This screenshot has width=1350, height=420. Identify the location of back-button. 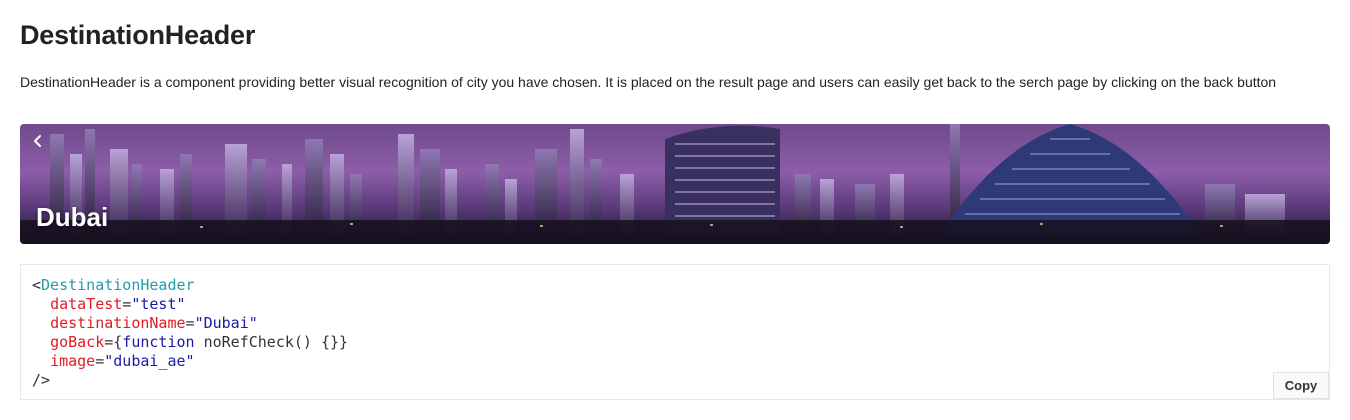
(44, 146).